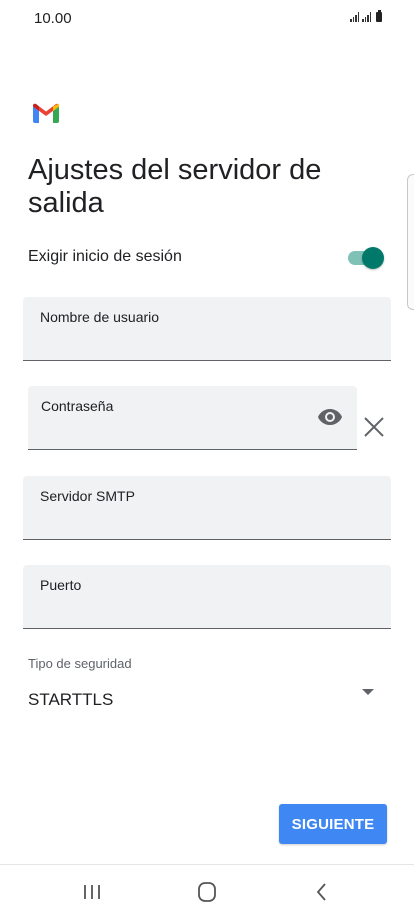 Image resolution: width=414 pixels, height=920 pixels. I want to click on require-signin-toggle, so click(365, 257).